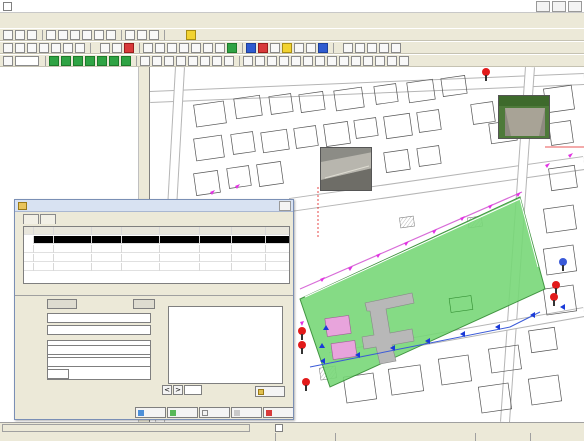 This screenshot has height=441, width=584. What do you see at coordinates (130, 34) in the screenshot?
I see `select-icon` at bounding box center [130, 34].